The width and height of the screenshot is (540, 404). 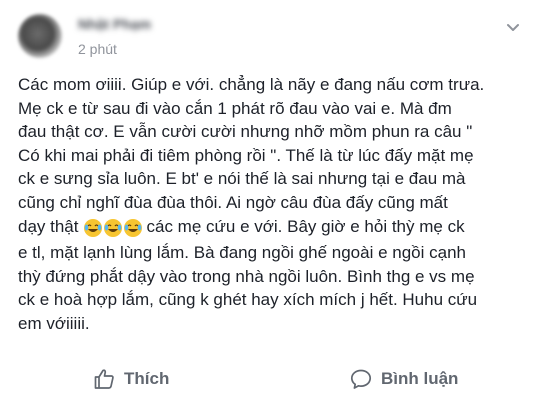 What do you see at coordinates (97, 49) in the screenshot?
I see `post-timestamp: 2 phút` at bounding box center [97, 49].